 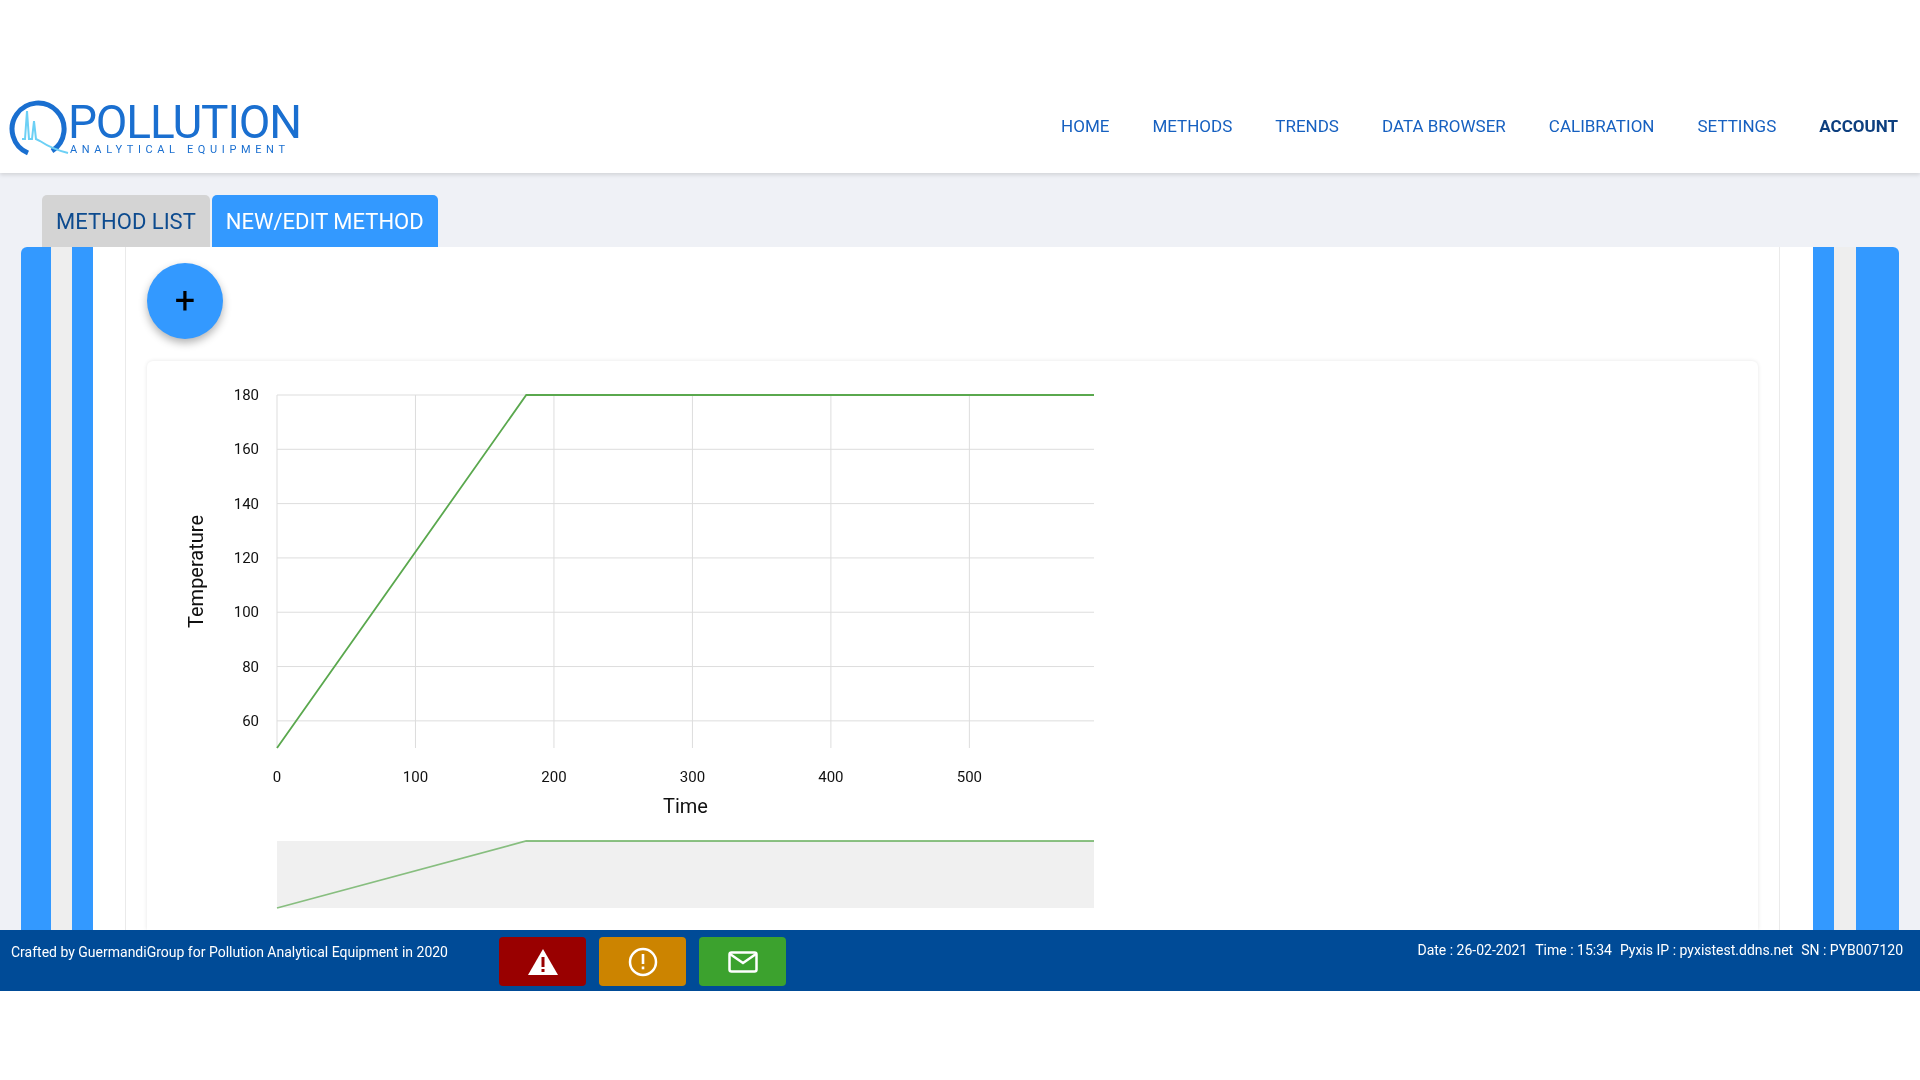 I want to click on logo-tagline: ANALYTICAL EQUIPMENT, so click(x=180, y=150).